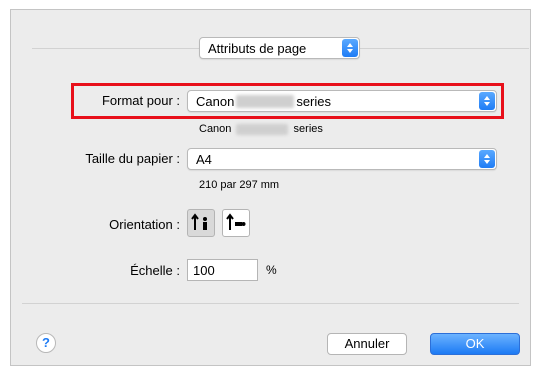 The image size is (542, 376). I want to click on page-attributes-popup: Attributs de page, so click(279, 48).